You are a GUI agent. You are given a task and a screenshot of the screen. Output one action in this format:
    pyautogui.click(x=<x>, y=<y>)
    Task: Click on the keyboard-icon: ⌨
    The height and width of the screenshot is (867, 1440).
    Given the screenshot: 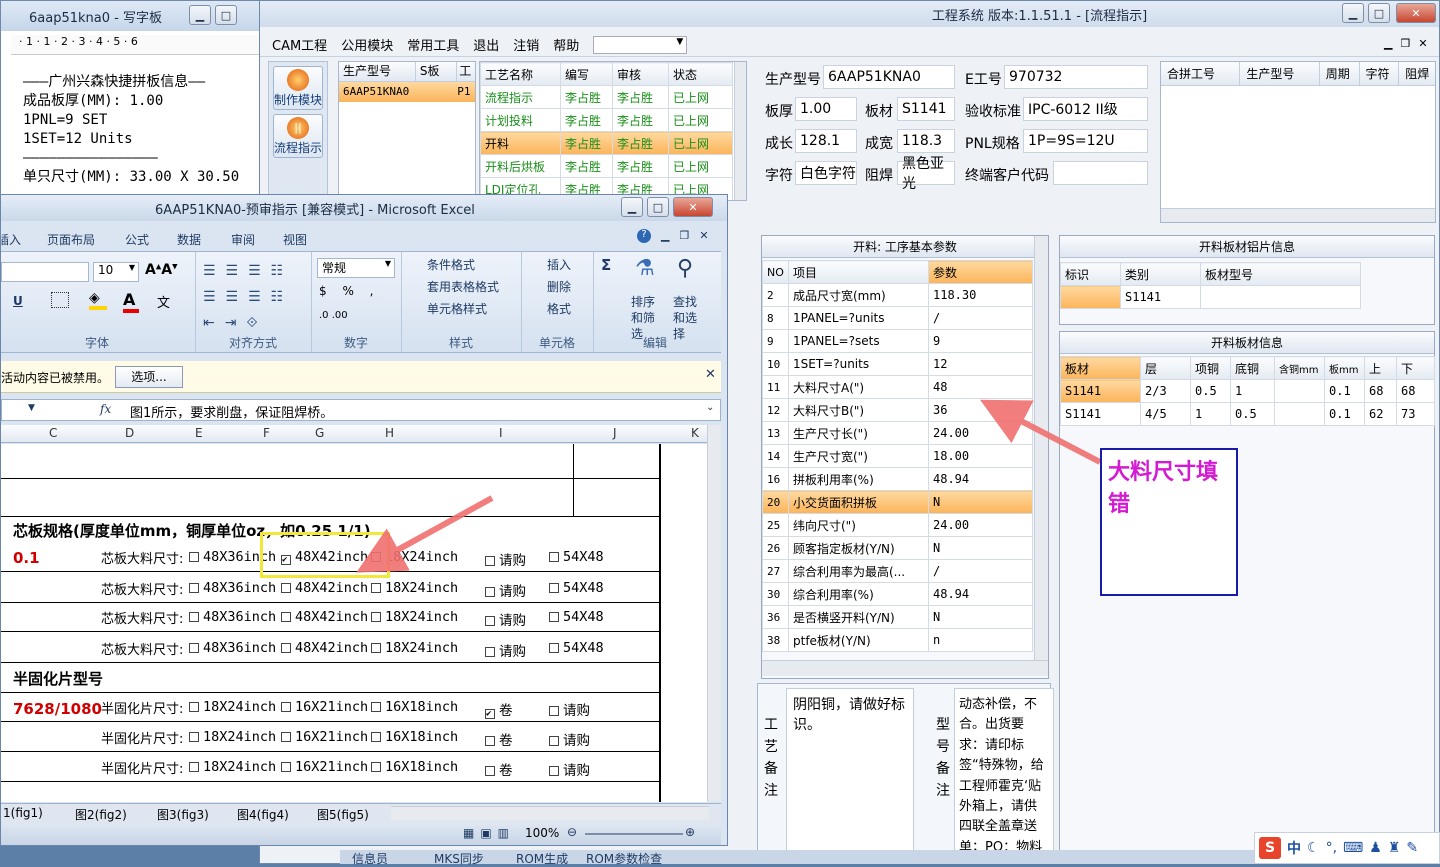 What is the action you would take?
    pyautogui.click(x=1353, y=848)
    